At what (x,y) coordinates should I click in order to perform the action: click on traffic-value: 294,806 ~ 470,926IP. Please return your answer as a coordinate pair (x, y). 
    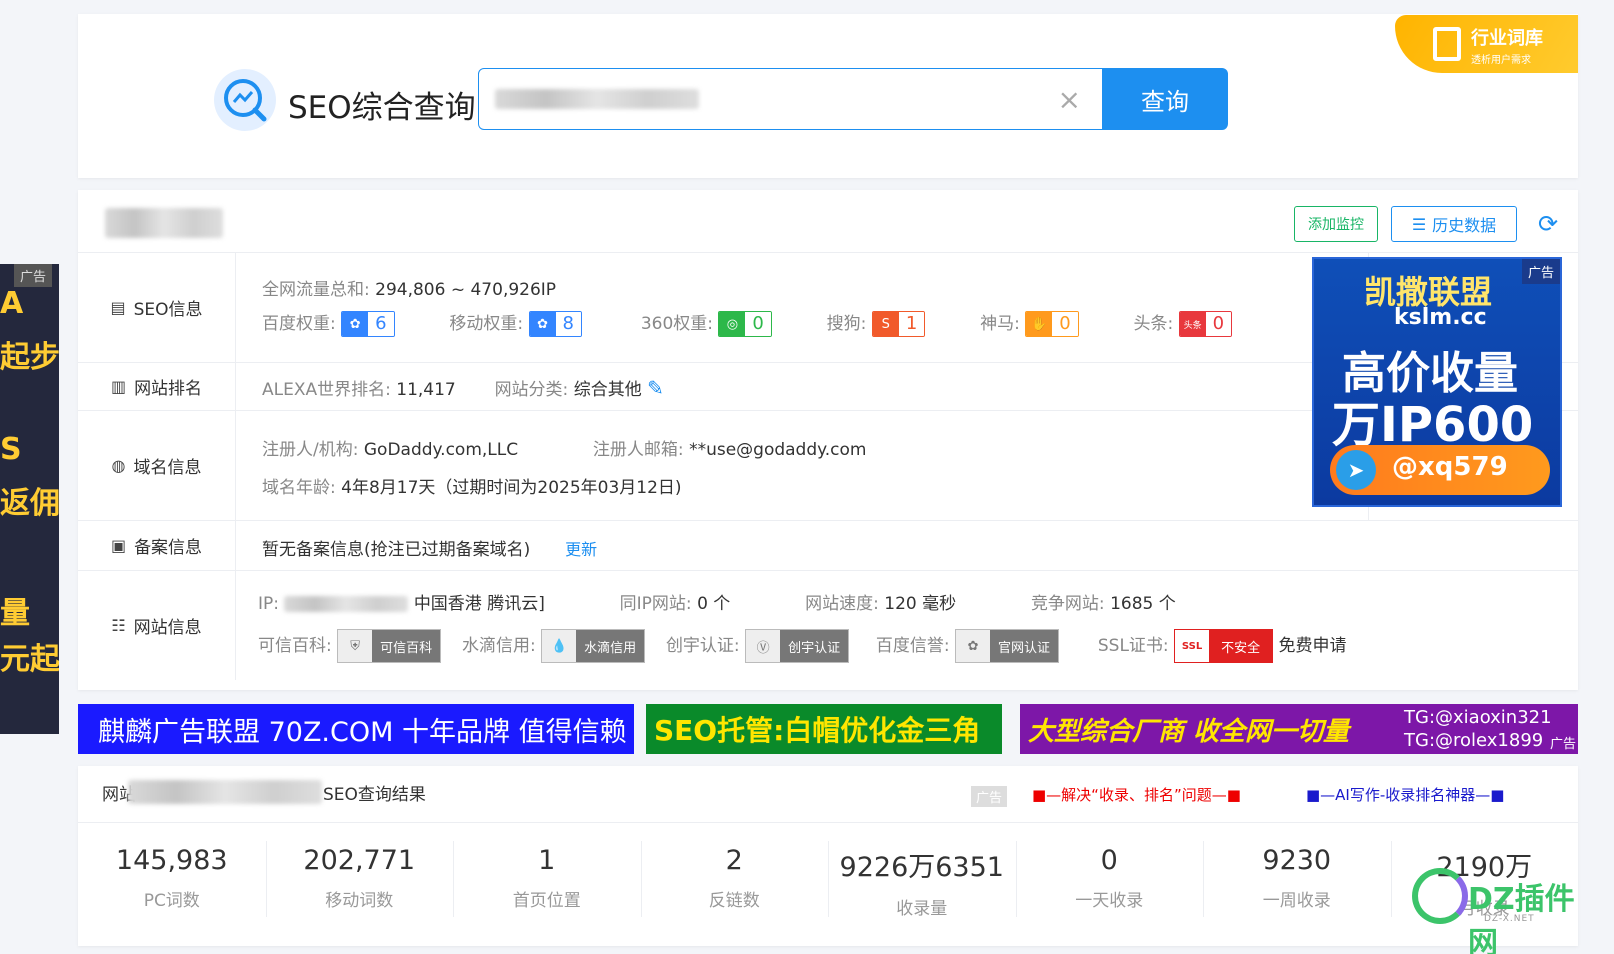
    Looking at the image, I should click on (466, 290).